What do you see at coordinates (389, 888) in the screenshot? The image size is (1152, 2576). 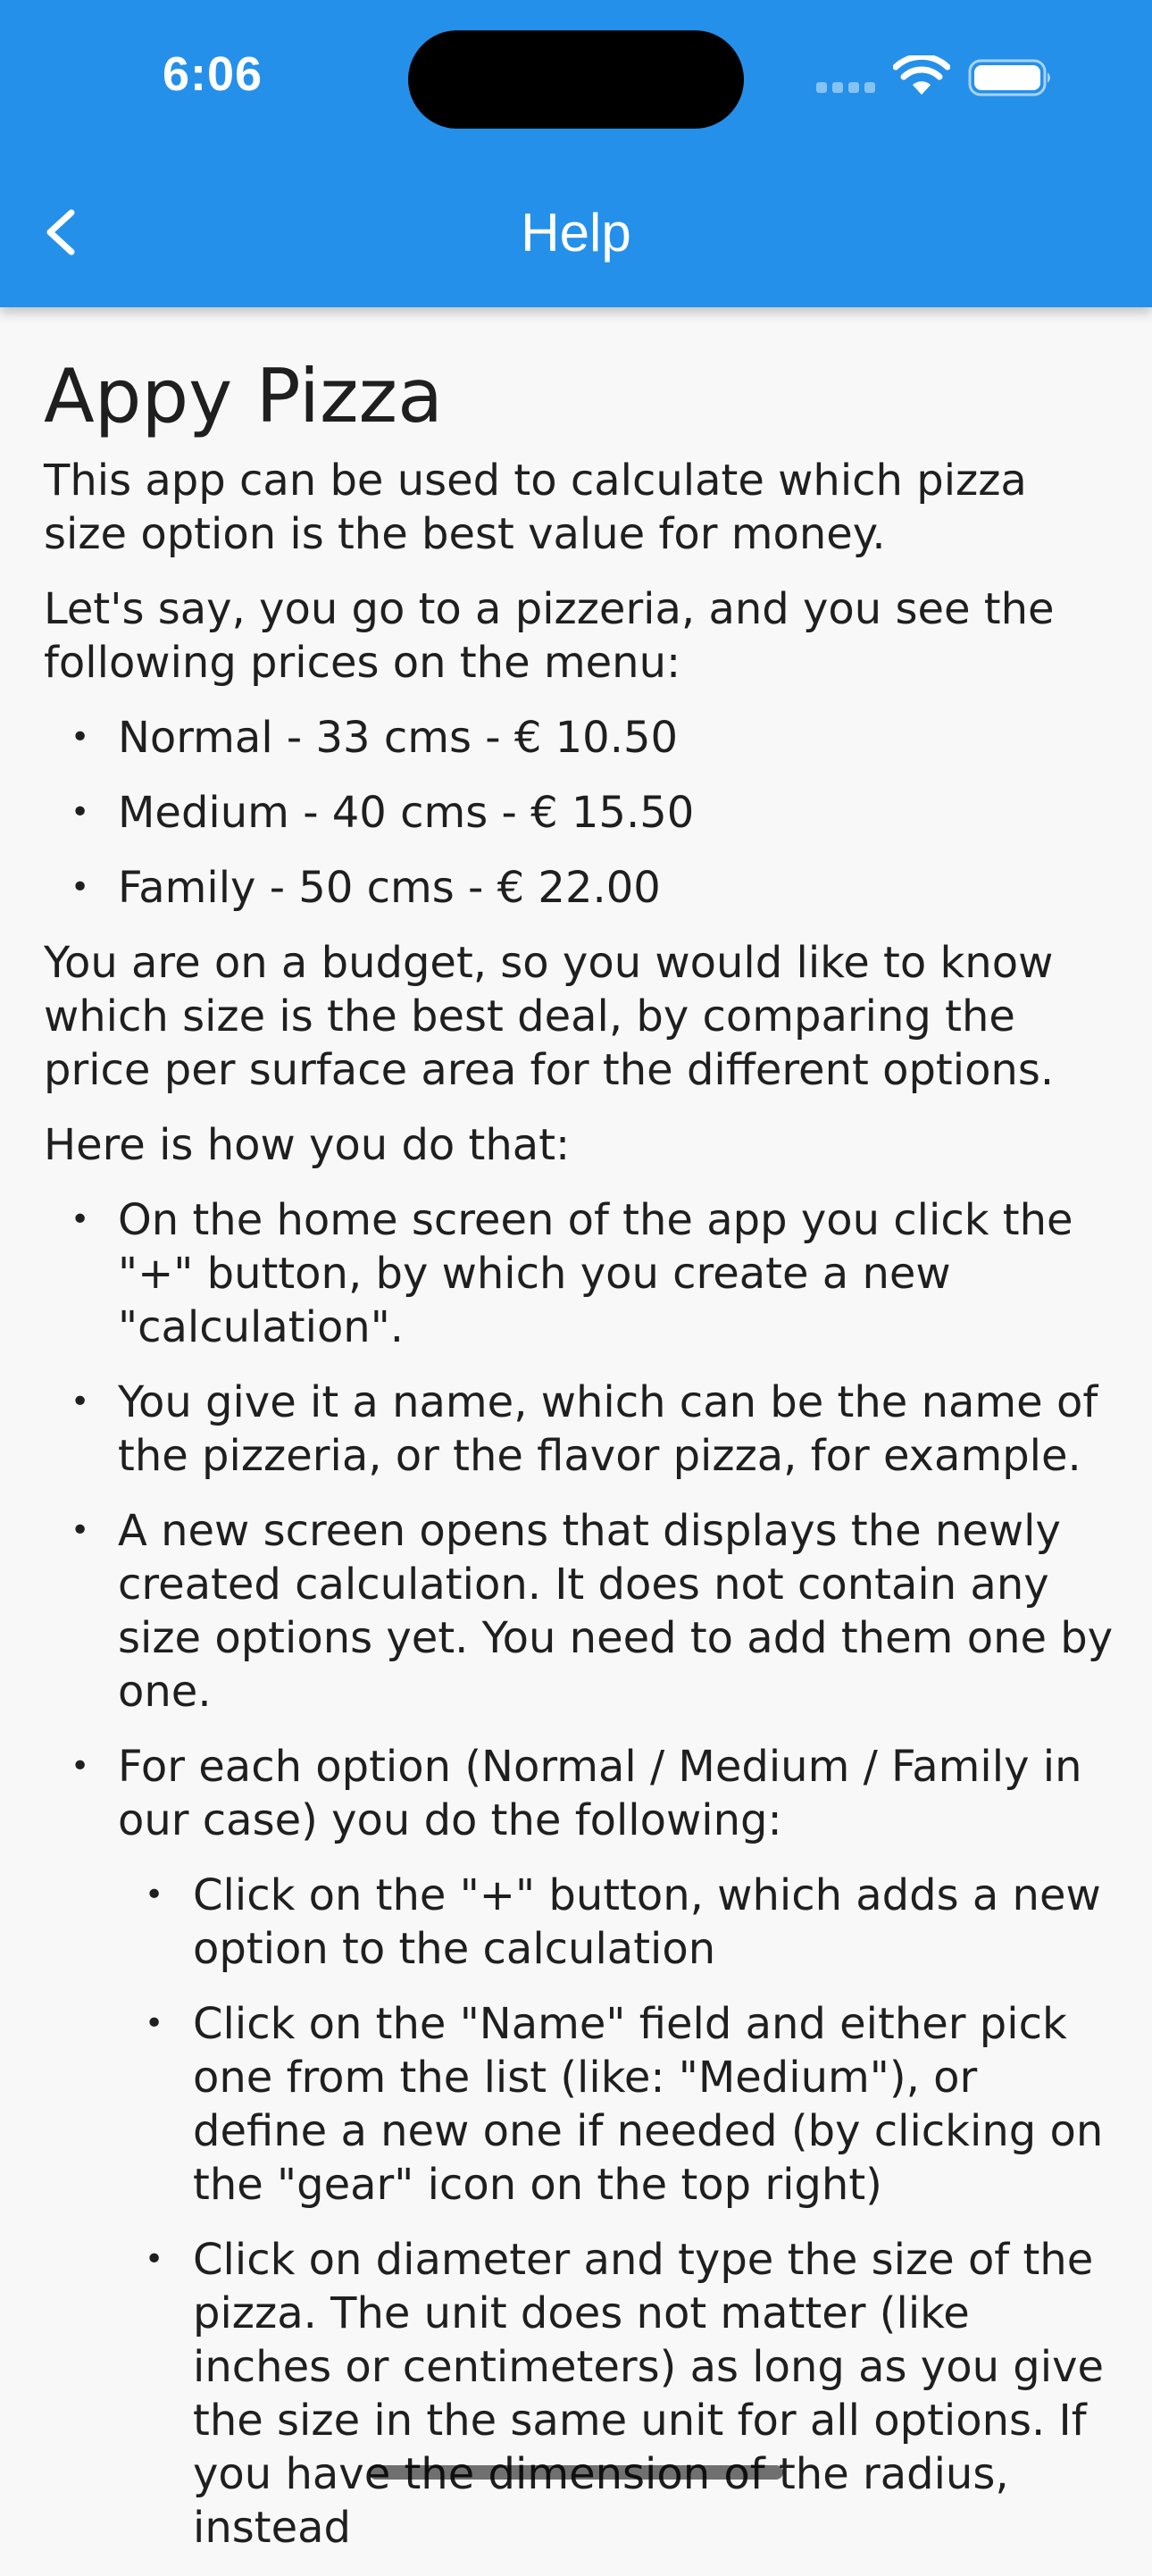 I see `menu-item-text: Family - 50 cms - € 22.00` at bounding box center [389, 888].